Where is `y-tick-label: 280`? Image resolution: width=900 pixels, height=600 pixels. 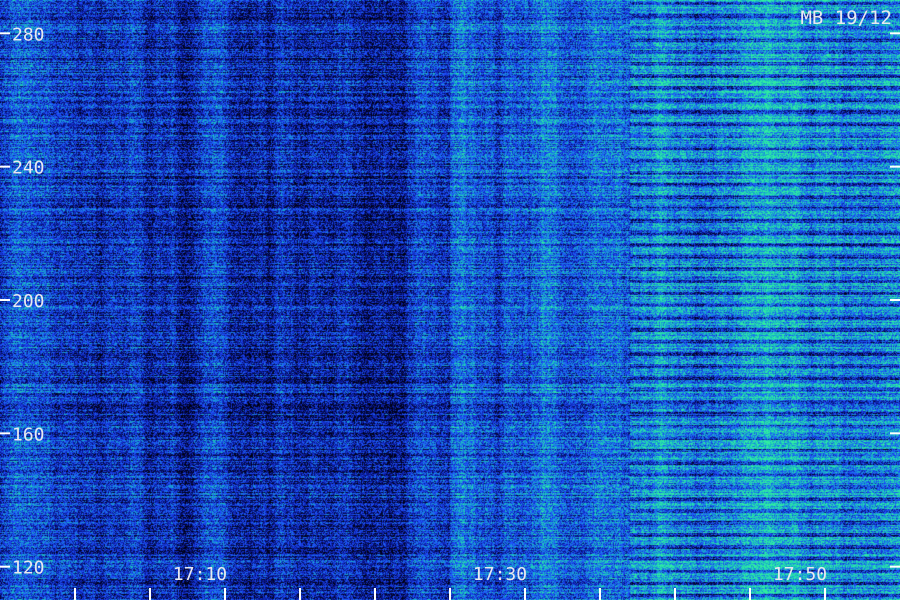 y-tick-label: 280 is located at coordinates (28, 34).